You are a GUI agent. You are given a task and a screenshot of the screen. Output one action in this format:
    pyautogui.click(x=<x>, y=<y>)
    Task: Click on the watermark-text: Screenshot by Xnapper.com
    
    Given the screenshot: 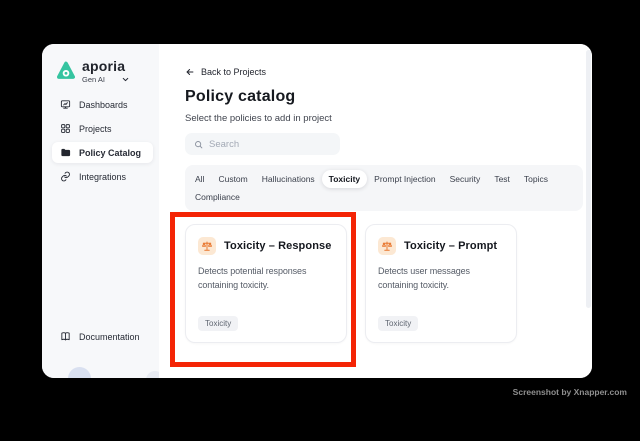 What is the action you would take?
    pyautogui.click(x=569, y=392)
    